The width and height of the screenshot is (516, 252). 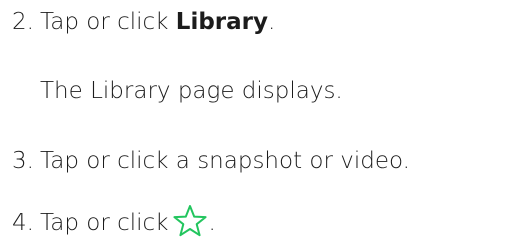 What do you see at coordinates (190, 221) in the screenshot?
I see `star-outline-icon` at bounding box center [190, 221].